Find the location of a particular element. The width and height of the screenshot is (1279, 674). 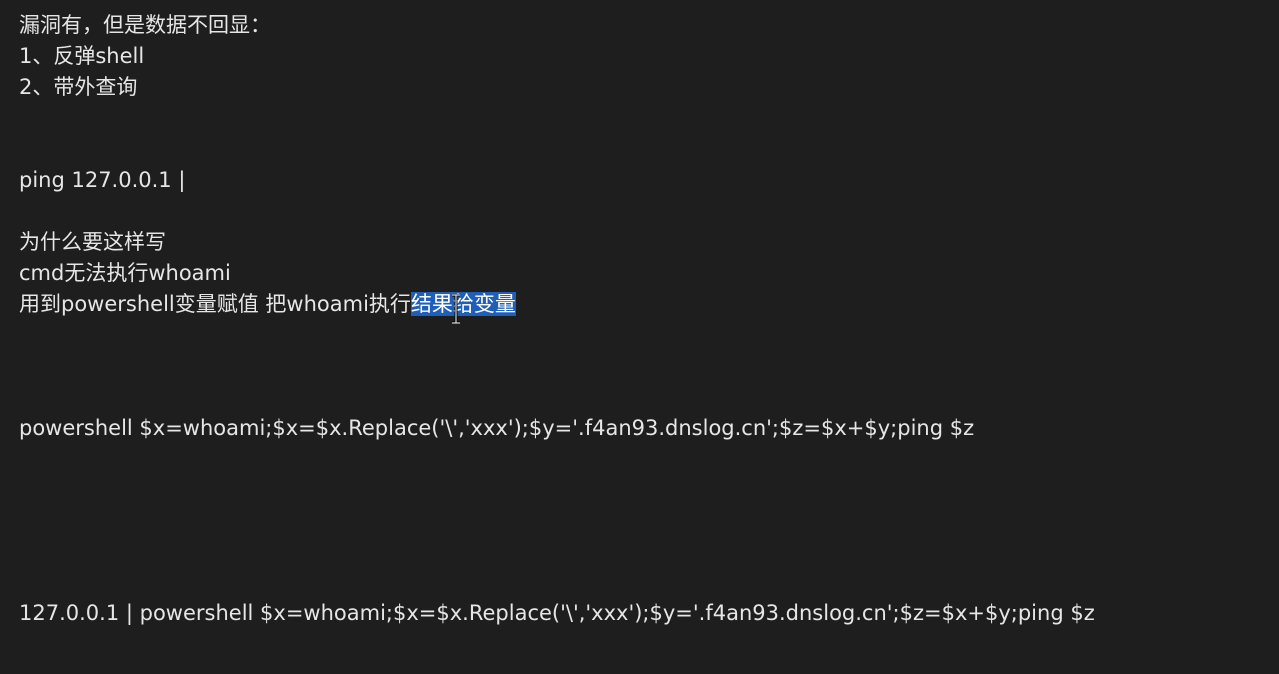

text-line-item-2: 2、带外查询 is located at coordinates (78, 87).